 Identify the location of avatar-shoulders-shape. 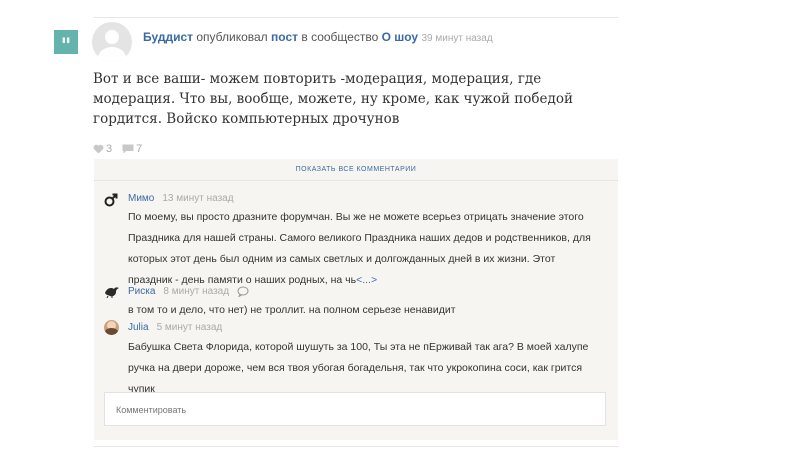
(111, 331).